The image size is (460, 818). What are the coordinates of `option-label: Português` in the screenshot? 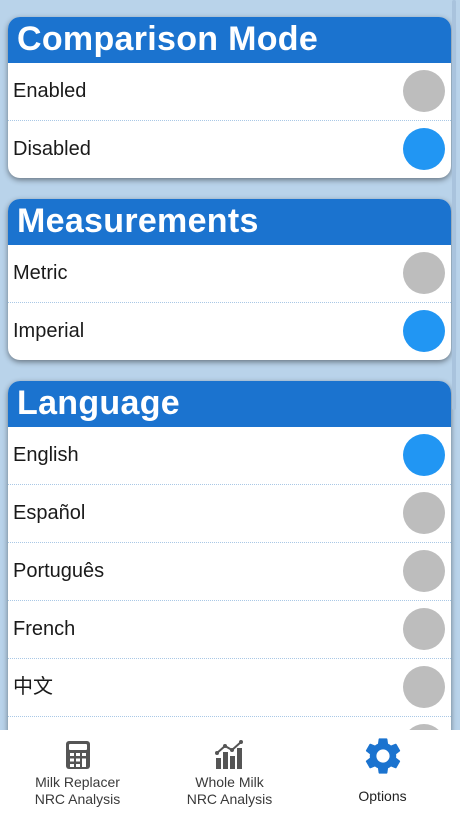 It's located at (59, 571).